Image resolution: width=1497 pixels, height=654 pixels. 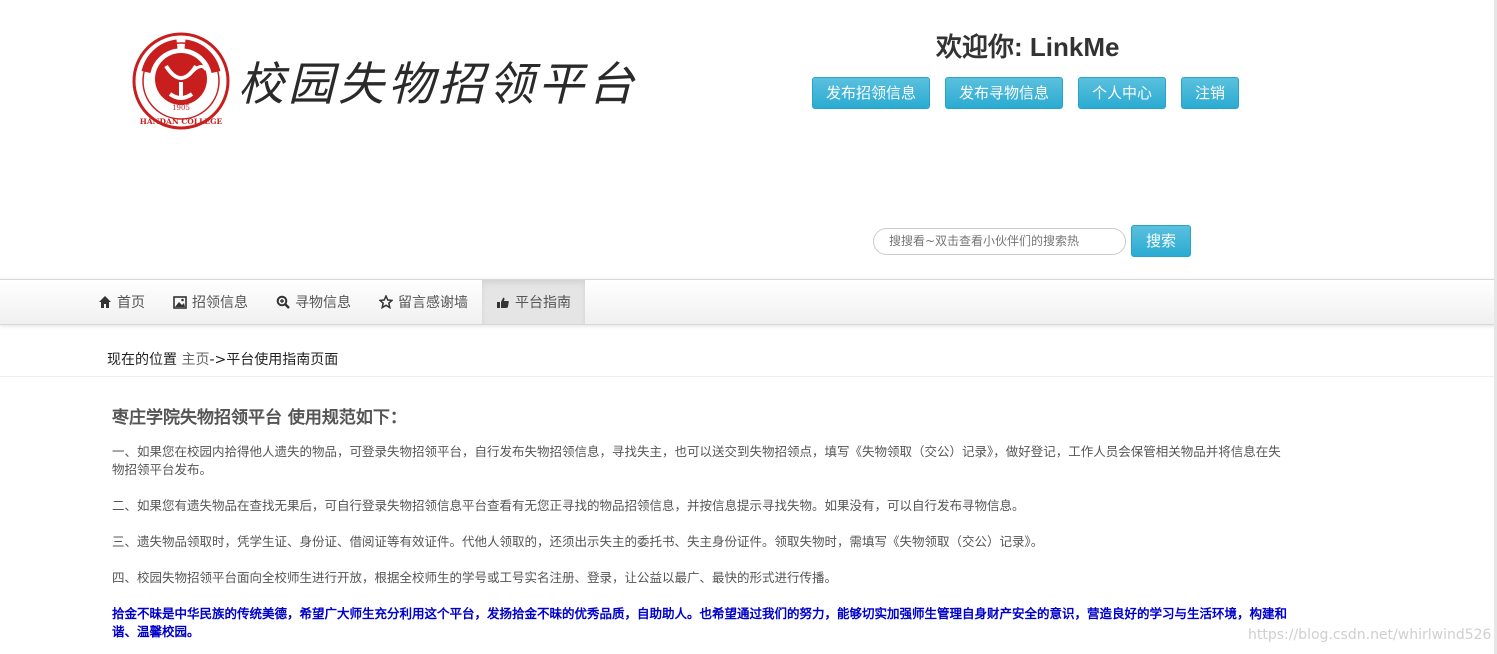 I want to click on nav-item-thanks-wall: 留言感谢墙, so click(x=423, y=302).